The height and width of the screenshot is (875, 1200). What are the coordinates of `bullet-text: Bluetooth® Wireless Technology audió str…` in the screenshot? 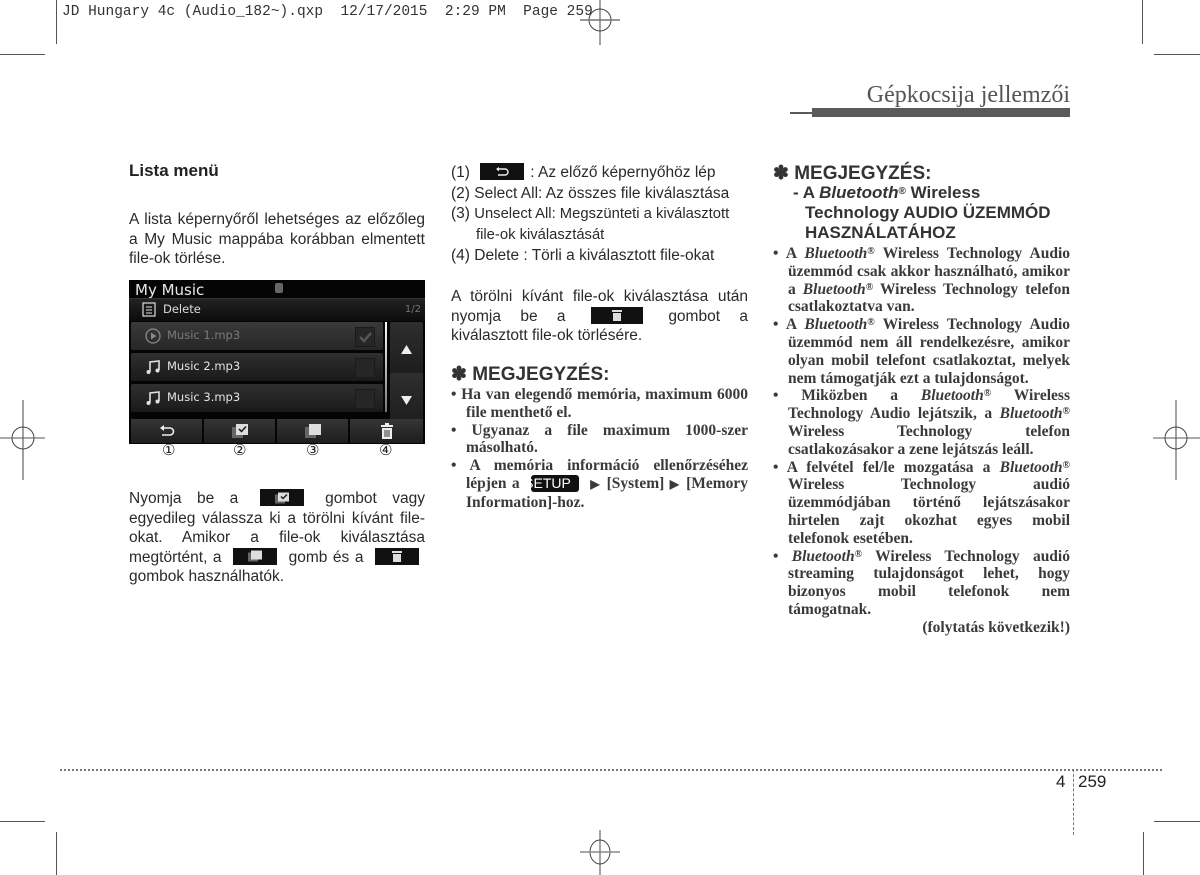 It's located at (929, 582).